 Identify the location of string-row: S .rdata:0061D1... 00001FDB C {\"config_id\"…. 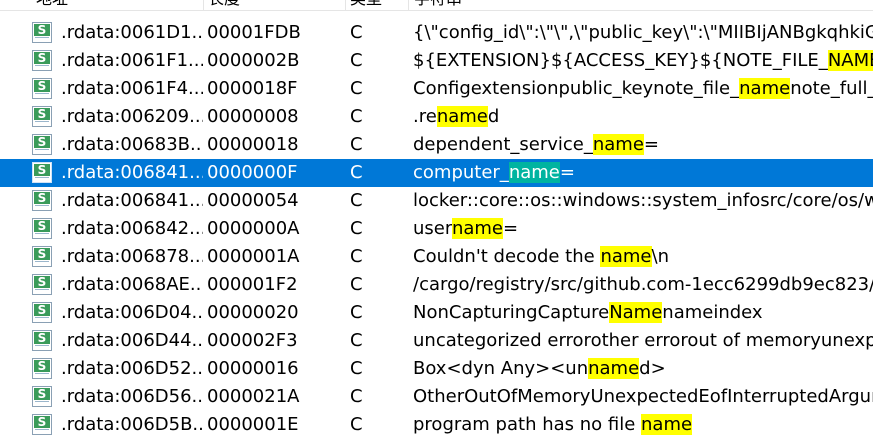
(436, 33).